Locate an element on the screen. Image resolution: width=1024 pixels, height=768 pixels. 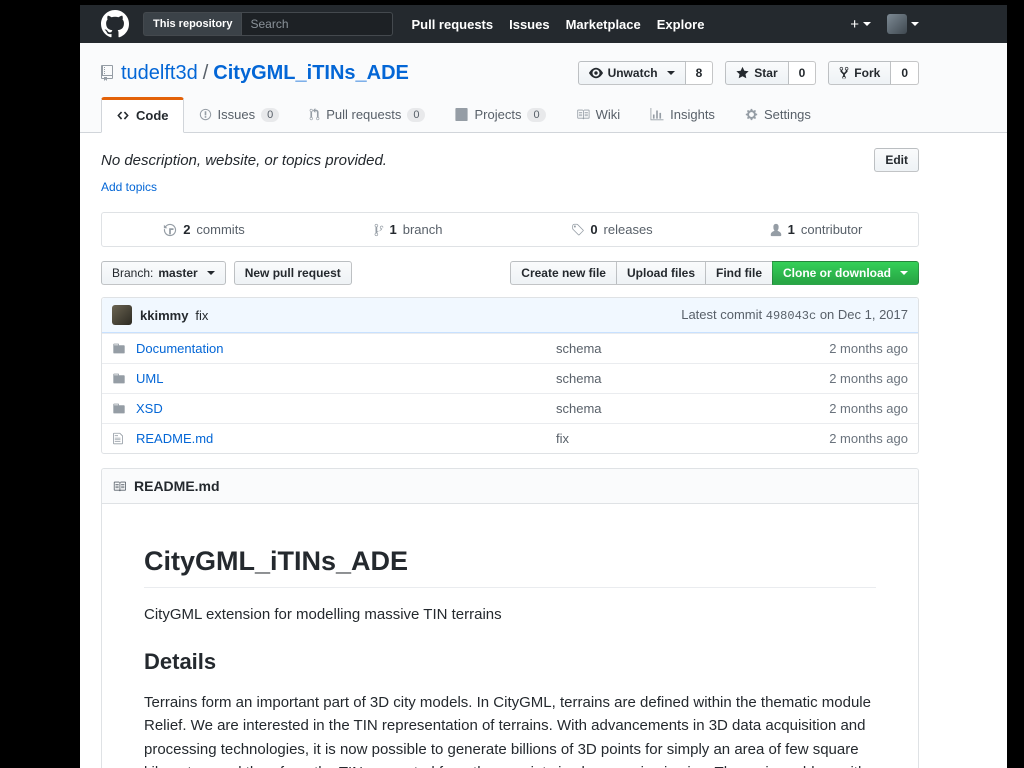
releases-count: 0 is located at coordinates (594, 229).